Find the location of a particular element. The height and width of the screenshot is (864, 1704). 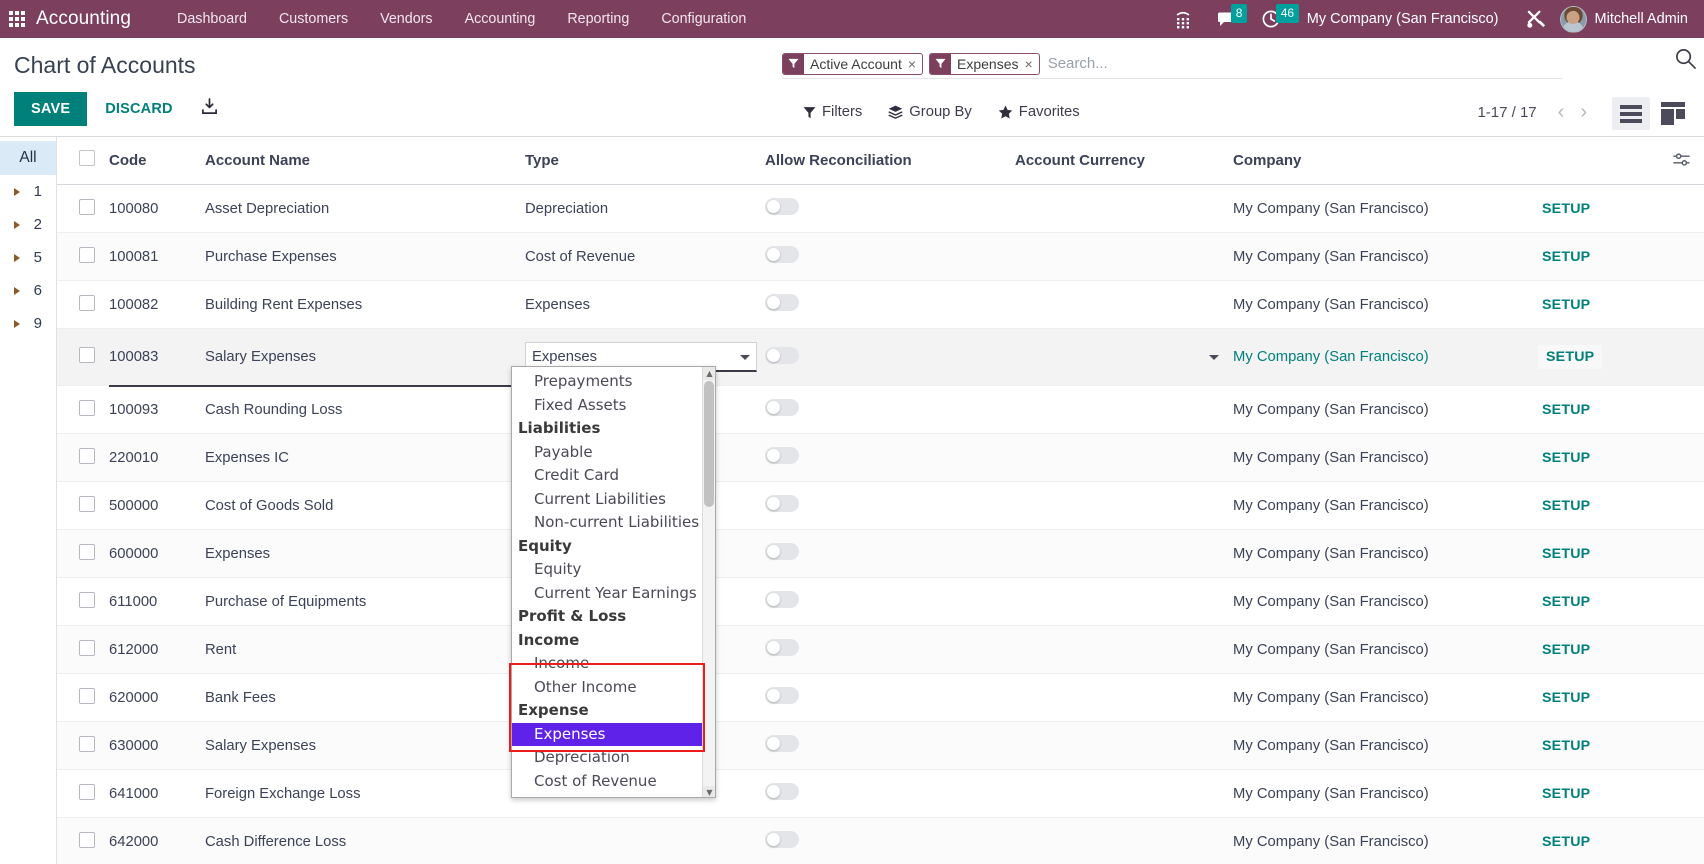

dropdown-option-current-liabilities: Current Liabilities is located at coordinates (613, 500).